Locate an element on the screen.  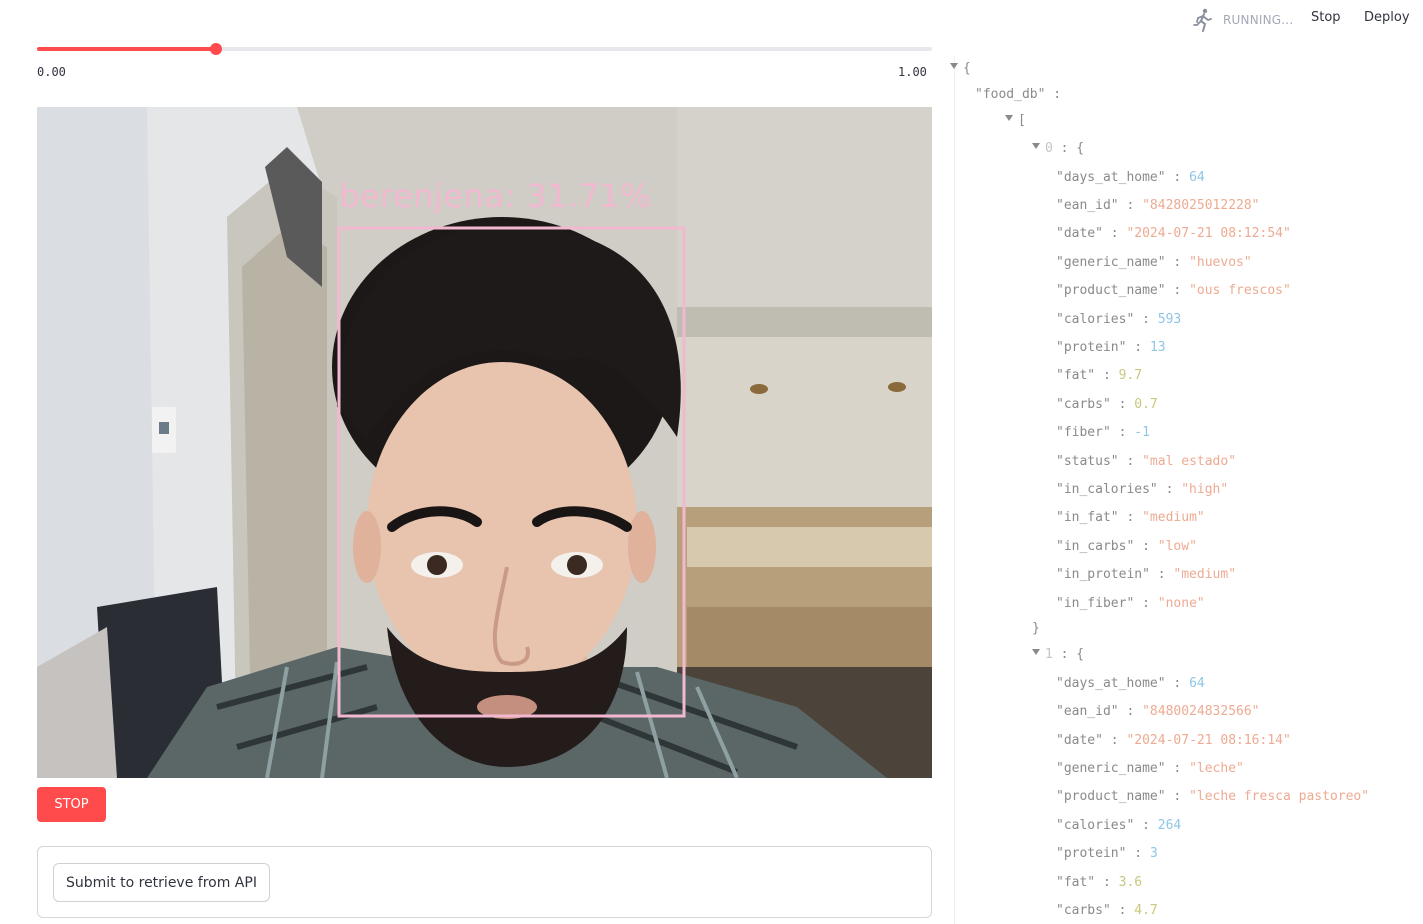
json-field: "carbs" : 4.7 is located at coordinates (1107, 911).